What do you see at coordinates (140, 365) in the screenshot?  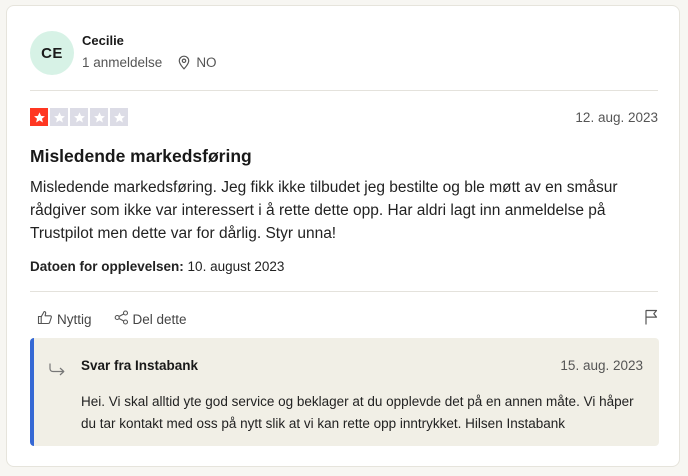 I see `reply-title: Svar fra Instabank` at bounding box center [140, 365].